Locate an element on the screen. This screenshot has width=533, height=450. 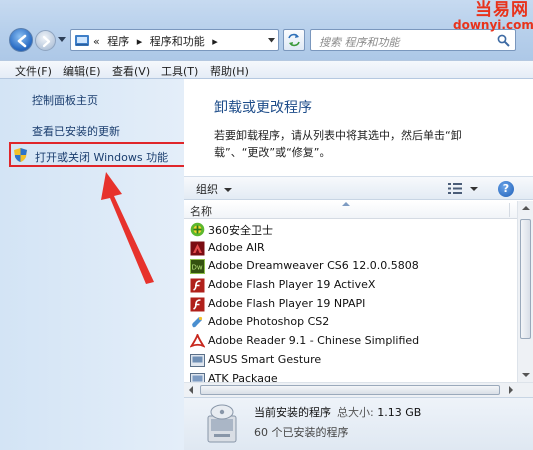
search-icon is located at coordinates (503, 40).